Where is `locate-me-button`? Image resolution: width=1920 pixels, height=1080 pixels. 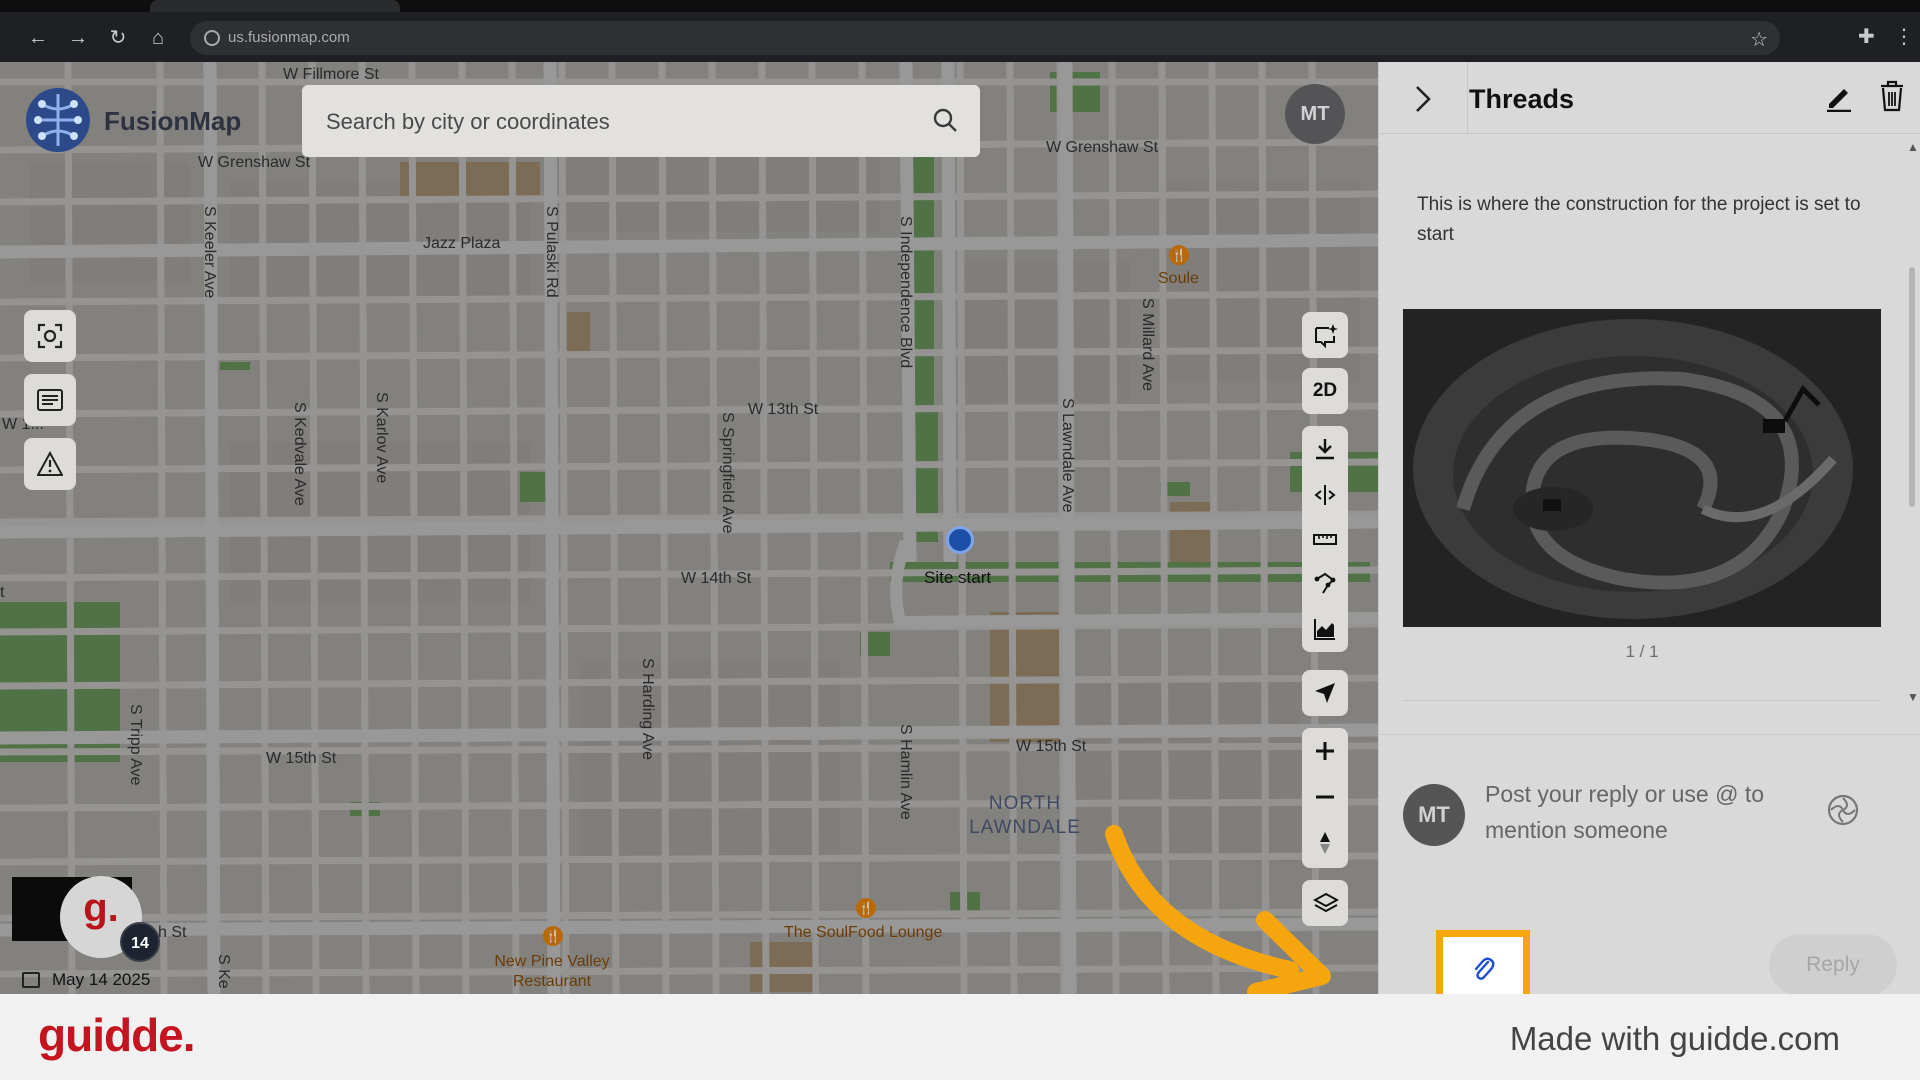
locate-me-button is located at coordinates (1325, 693).